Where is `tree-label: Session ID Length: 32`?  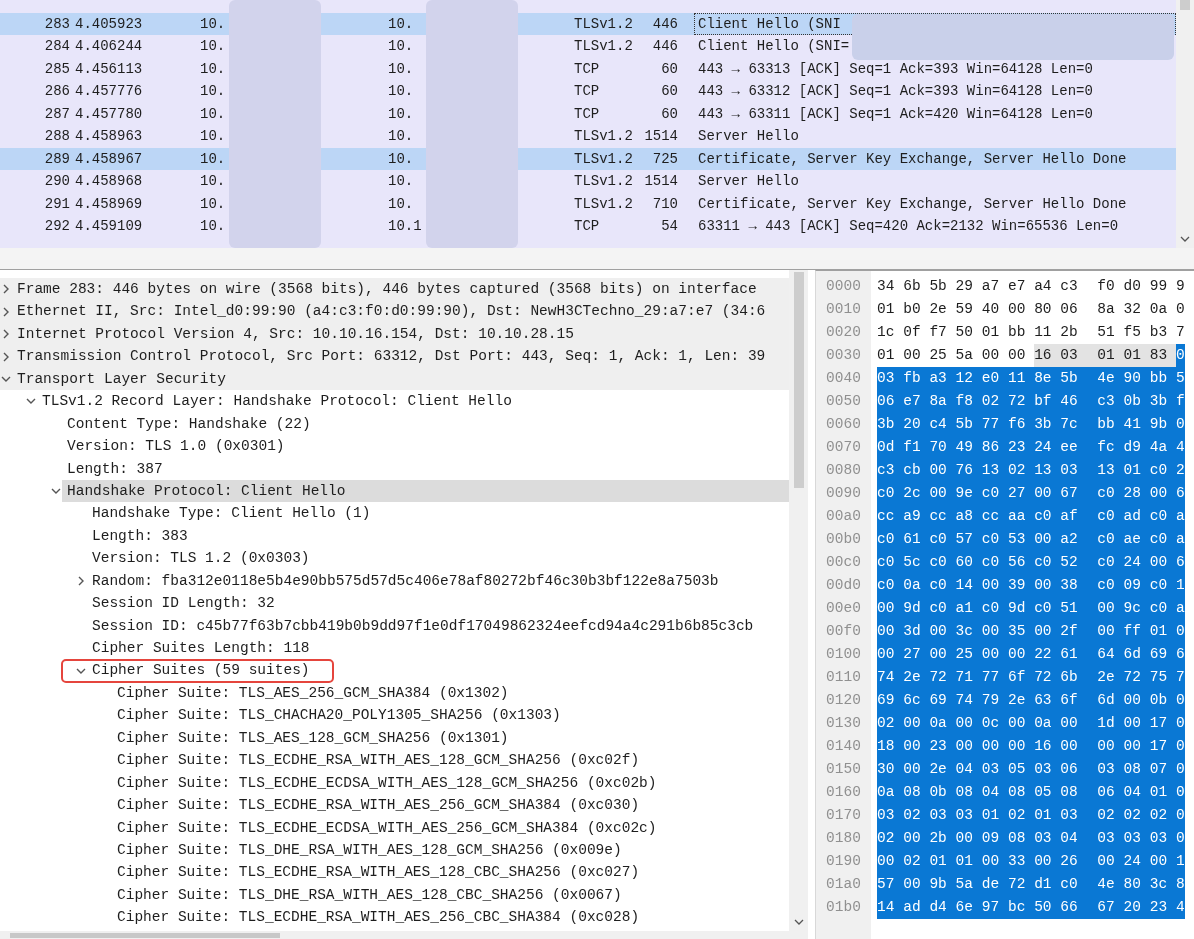
tree-label: Session ID Length: 32 is located at coordinates (183, 604).